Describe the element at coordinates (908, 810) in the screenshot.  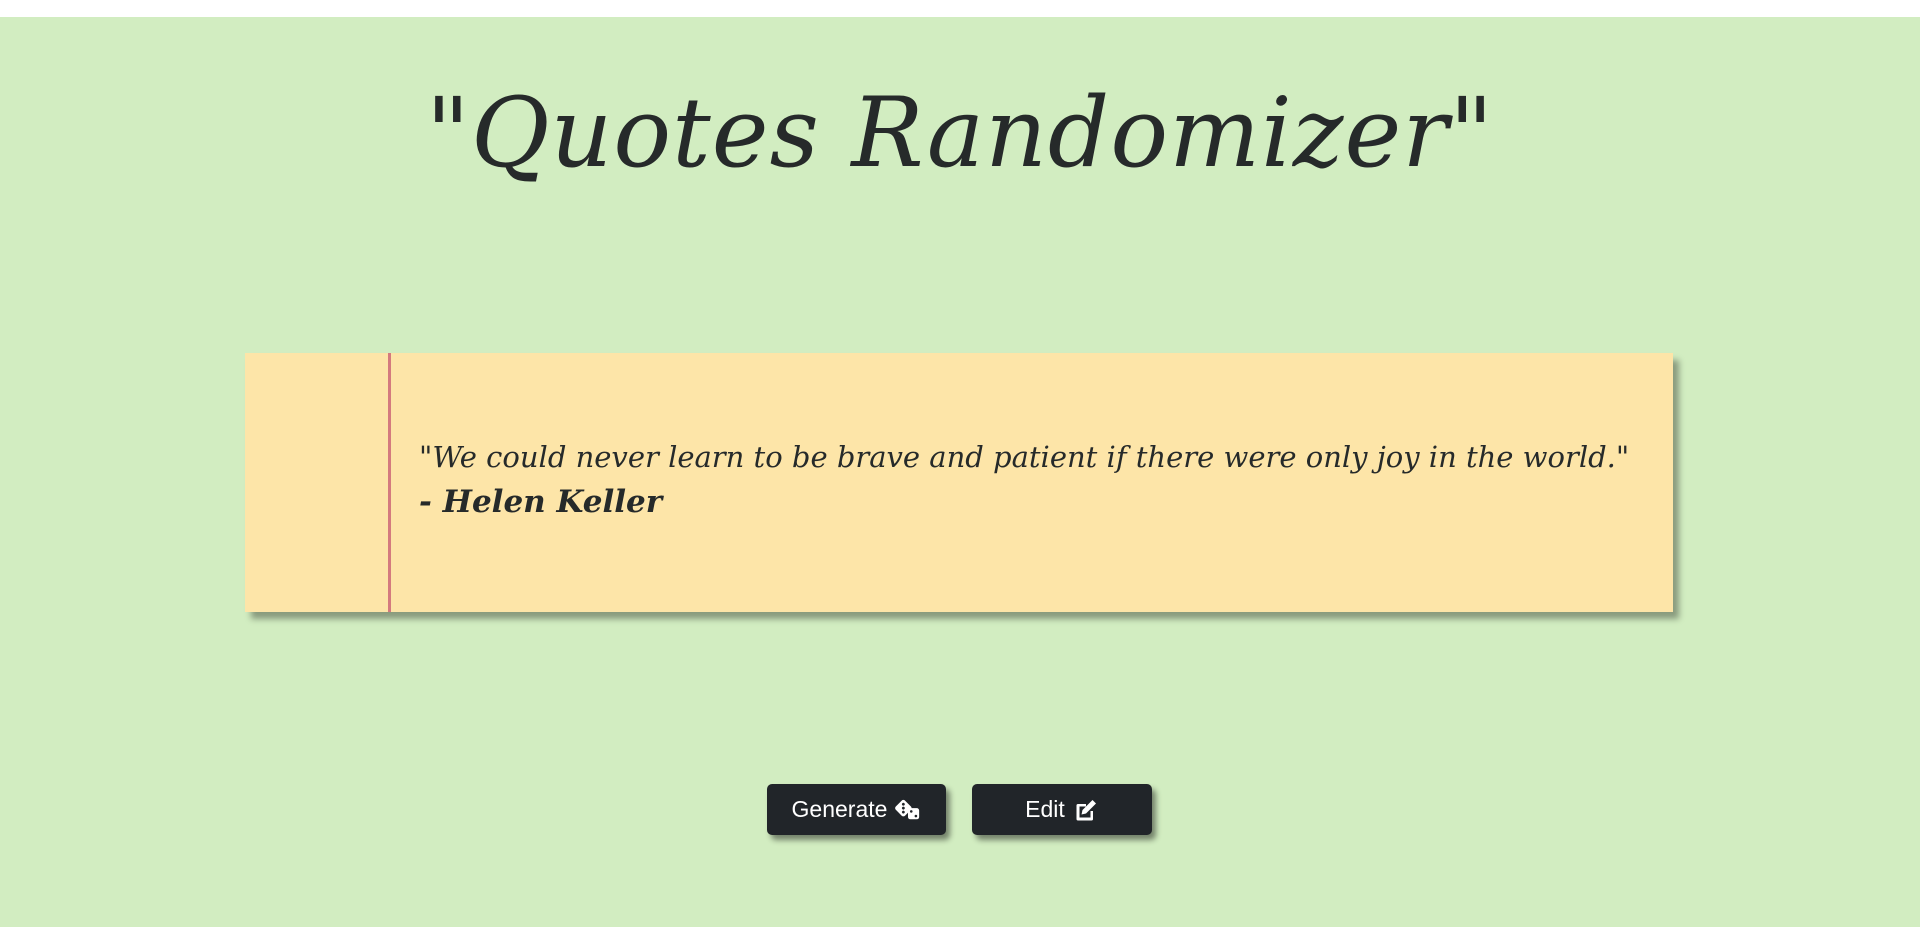
I see `dice-icon` at that location.